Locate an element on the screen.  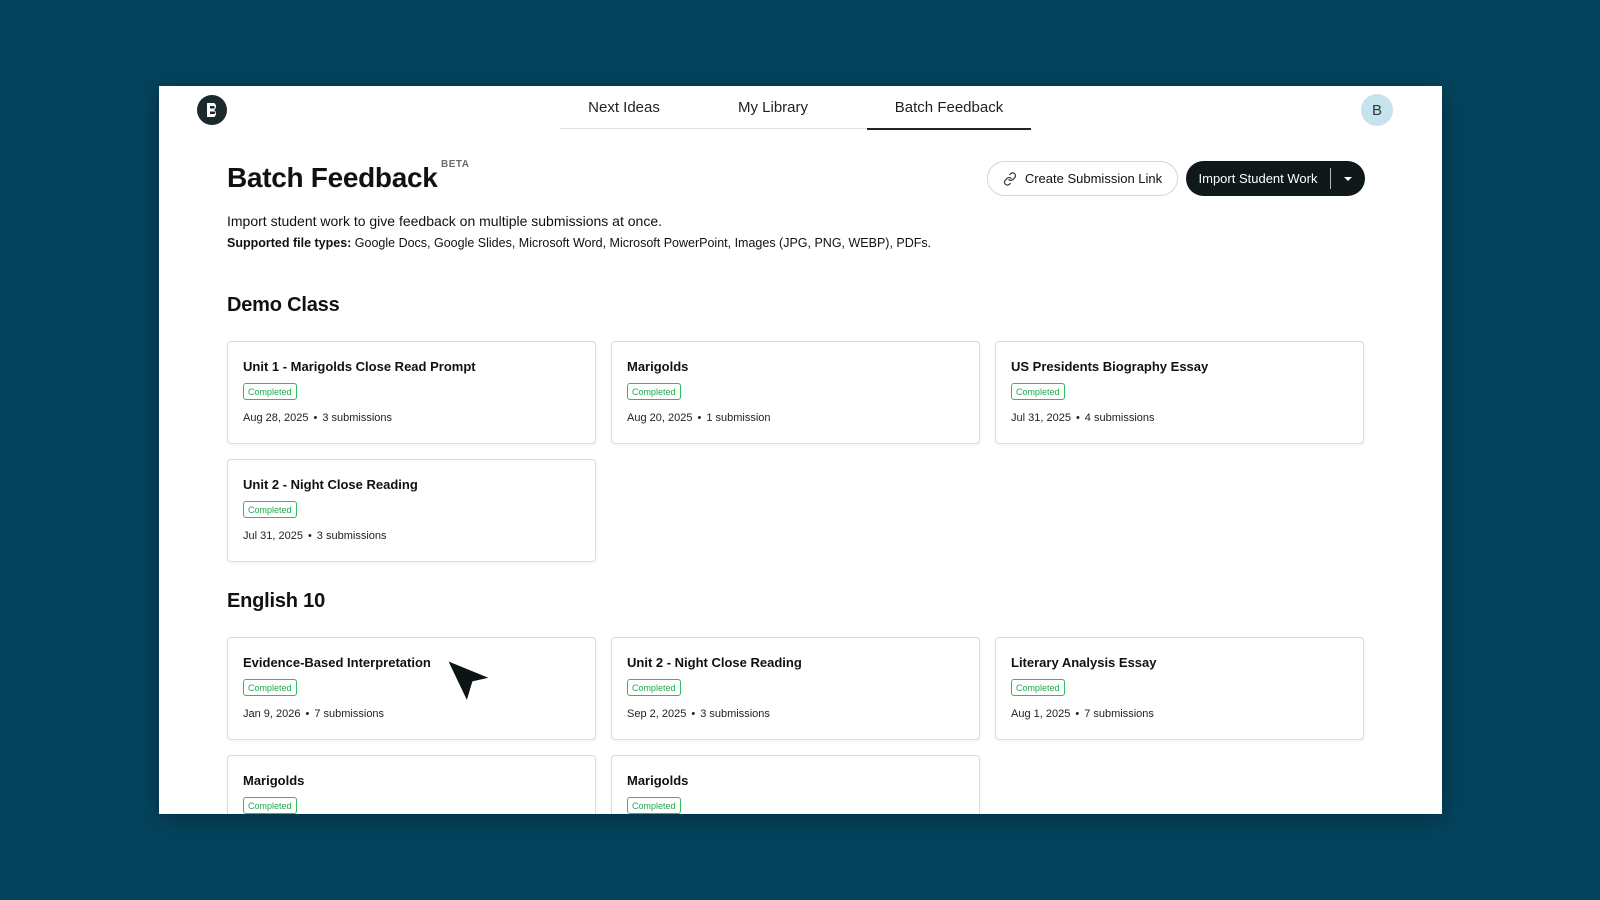
card-meta: Aug 1, 2025 • 7 submissions is located at coordinates (1082, 714).